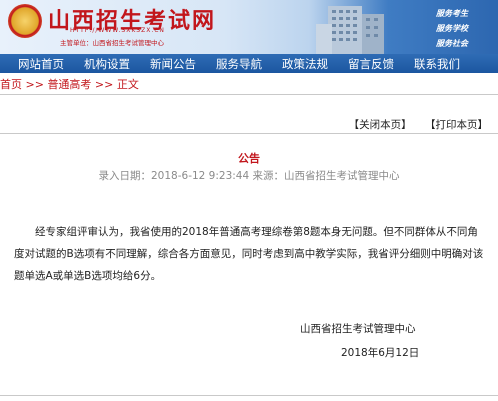 This screenshot has height=401, width=498. I want to click on site-url: HTTP://WWW.SXKSZX.CN, so click(117, 30).